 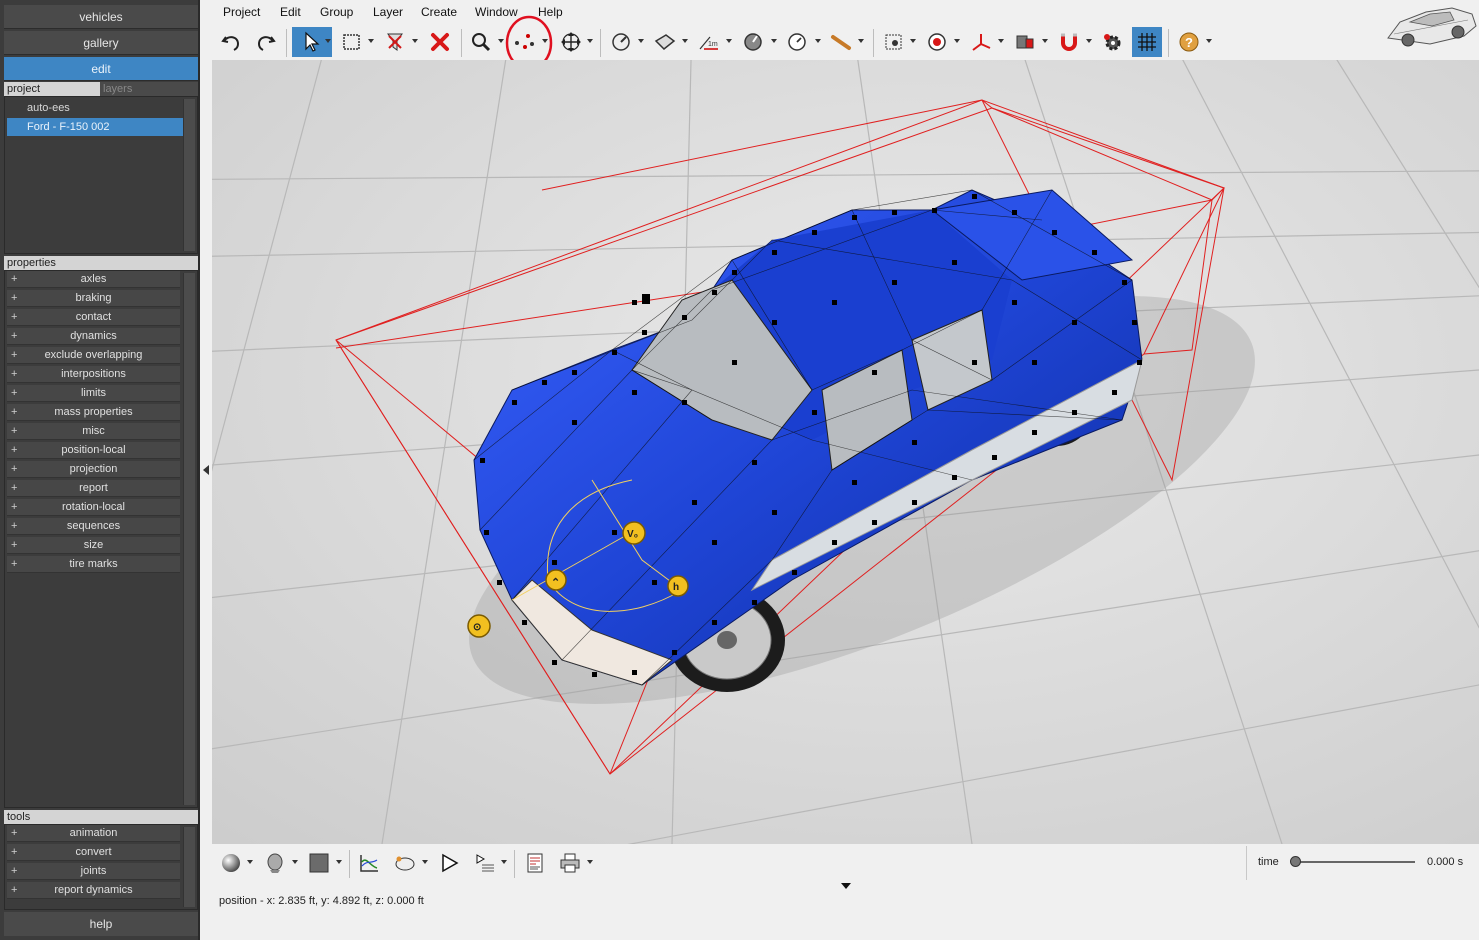 I want to click on measure-tool-button: 1m, so click(x=709, y=42).